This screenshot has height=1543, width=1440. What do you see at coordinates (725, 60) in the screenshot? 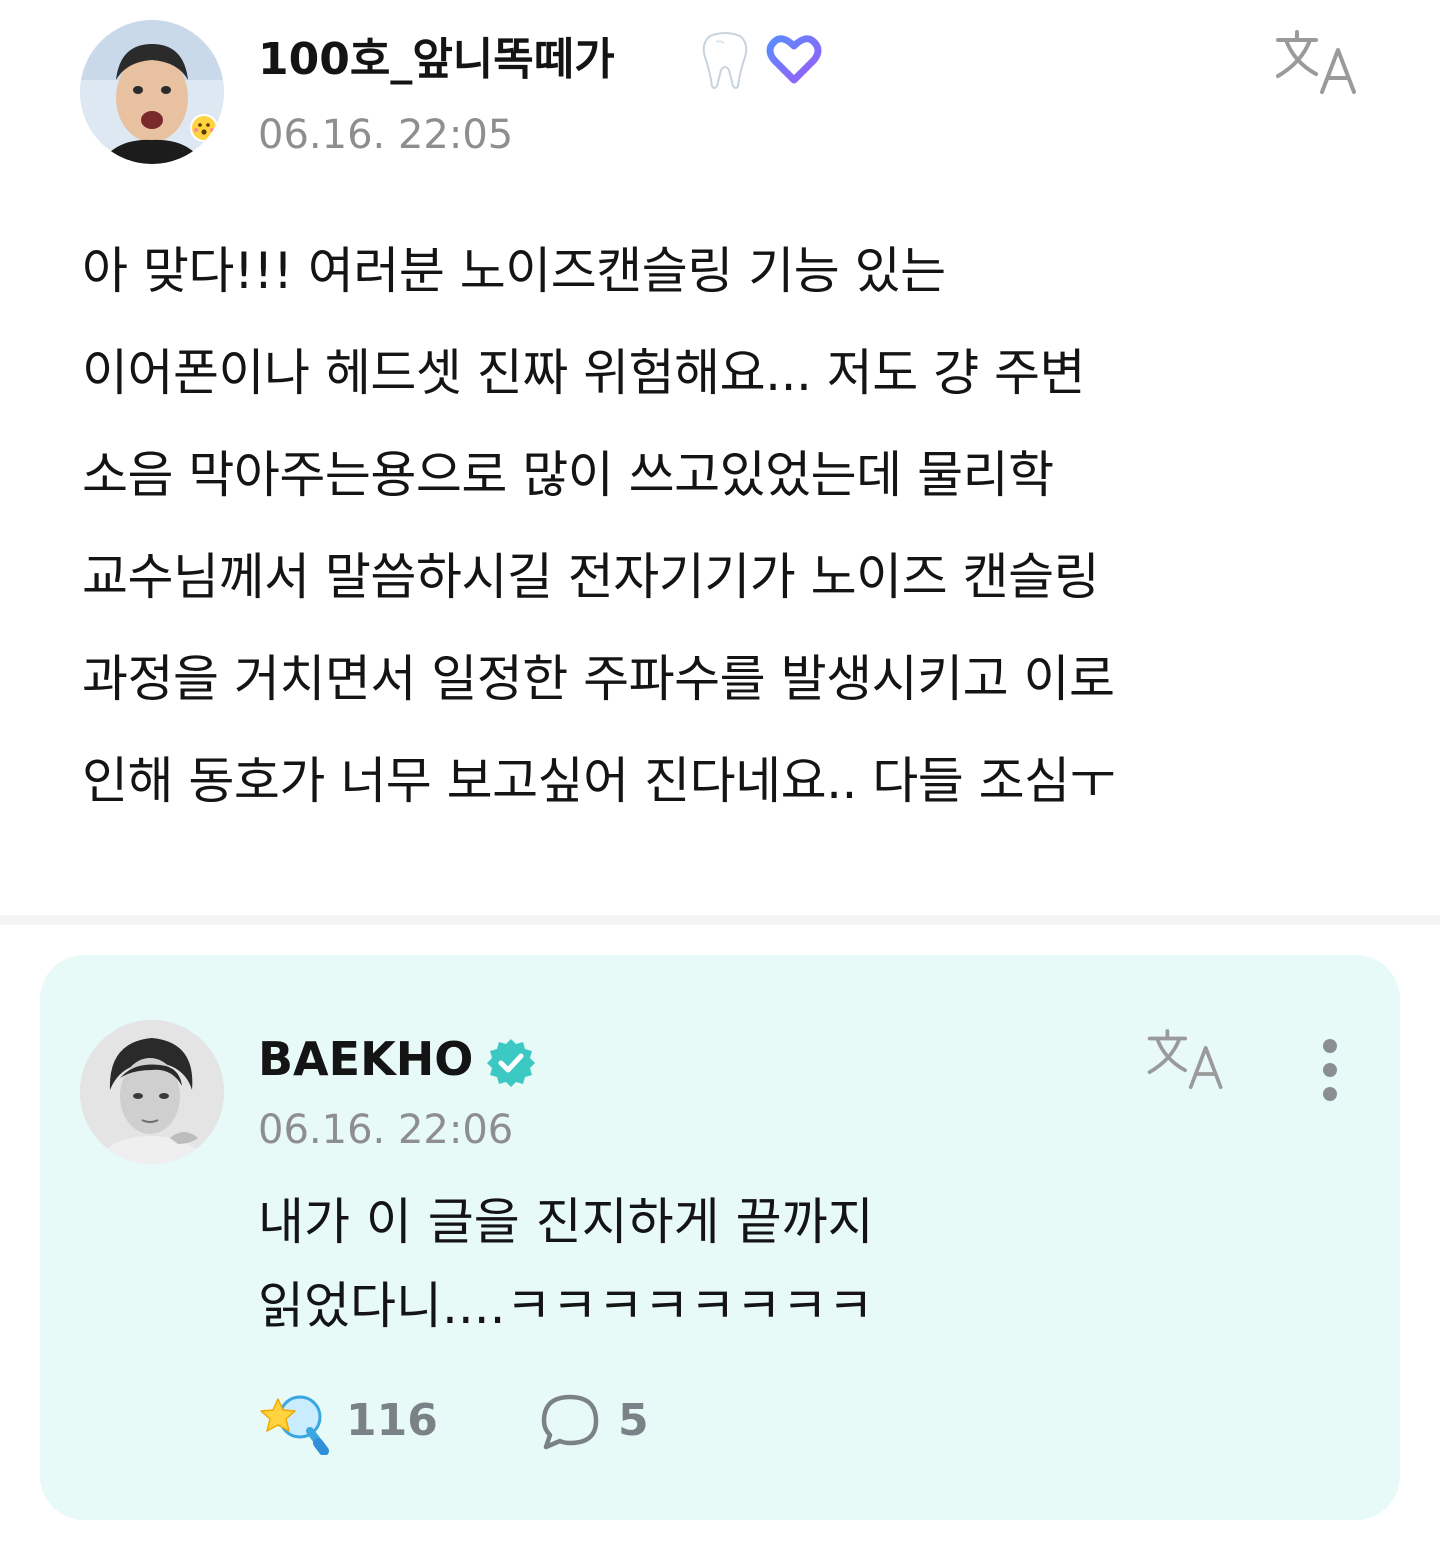
I see `tooth-icon` at bounding box center [725, 60].